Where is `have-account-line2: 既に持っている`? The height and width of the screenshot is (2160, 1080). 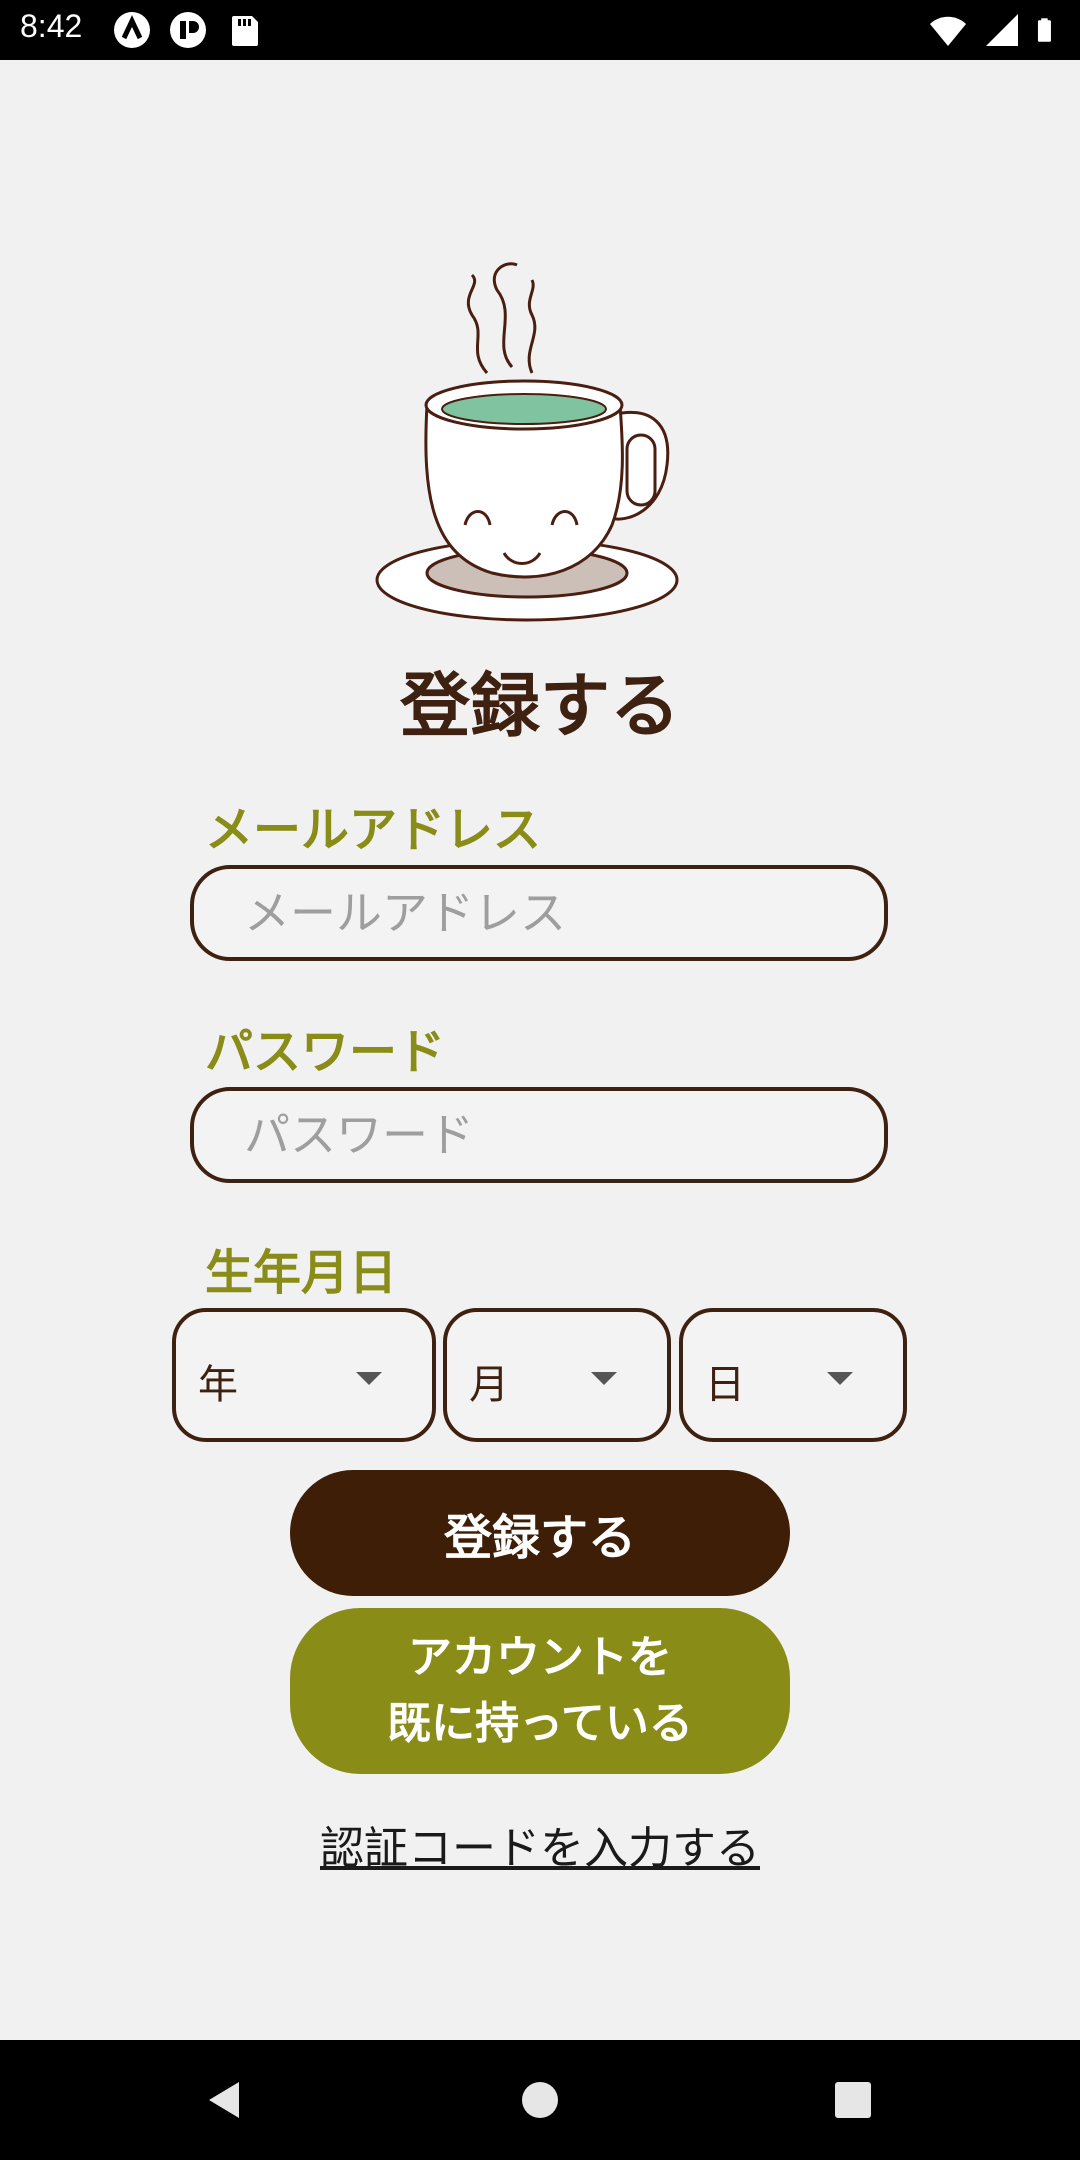
have-account-line2: 既に持っている is located at coordinates (540, 1723).